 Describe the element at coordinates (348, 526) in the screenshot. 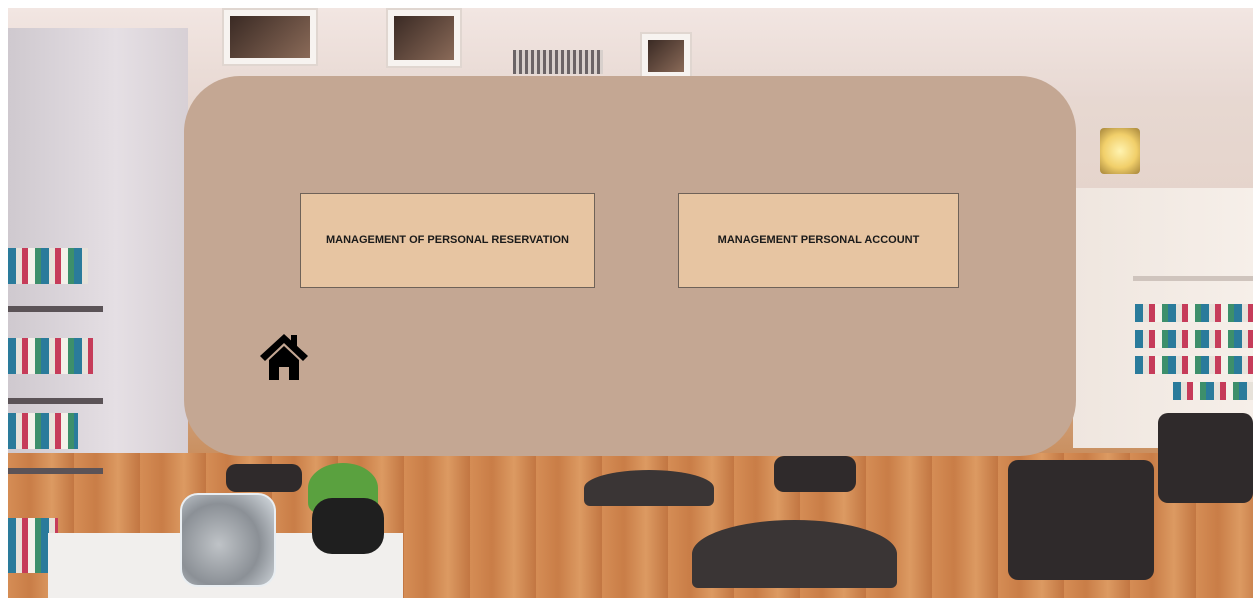

I see `plant-pot` at that location.